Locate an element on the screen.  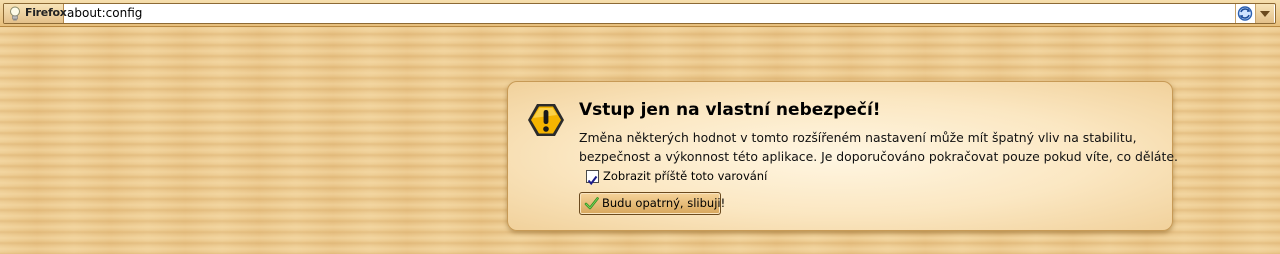
url-bar-toolbar: Firefox about:config is located at coordinates (640, 13).